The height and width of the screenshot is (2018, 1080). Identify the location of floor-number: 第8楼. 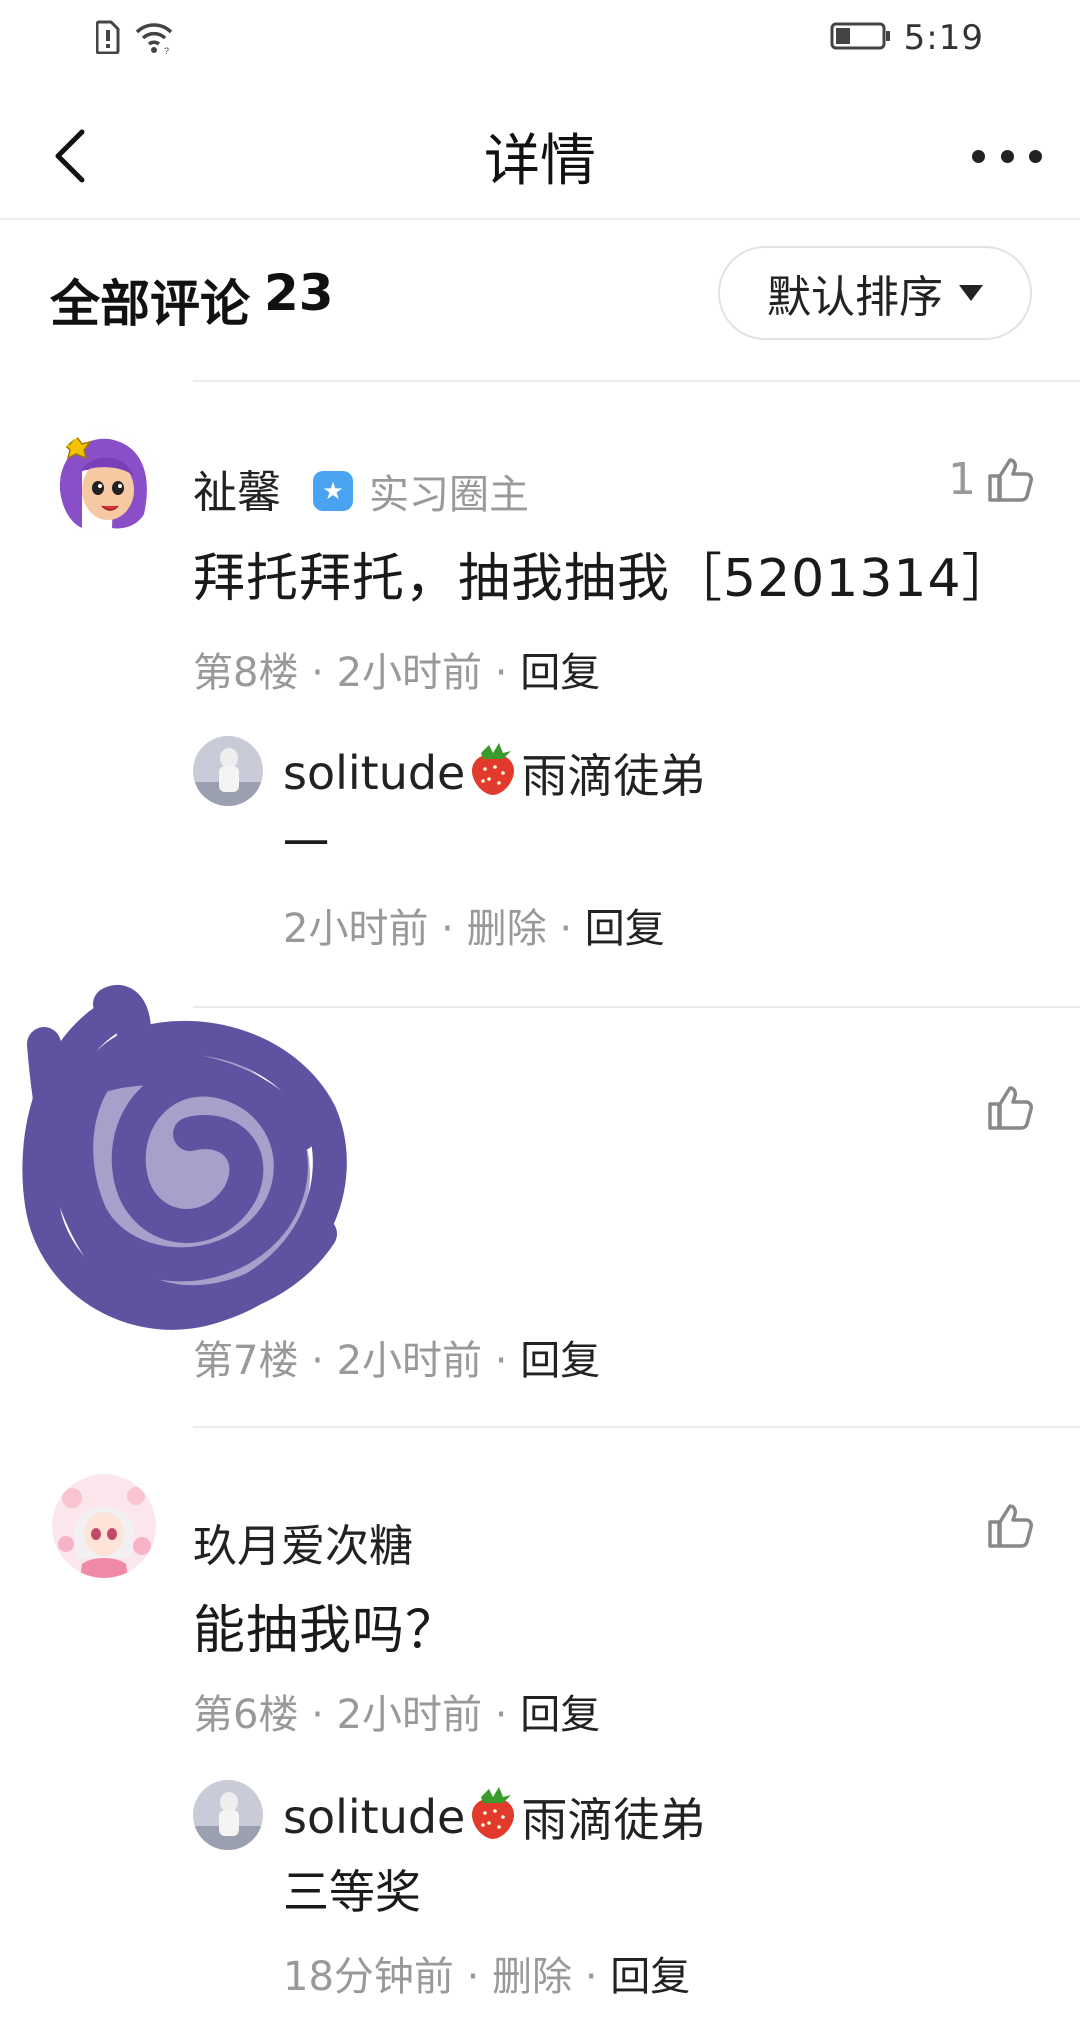
(246, 673).